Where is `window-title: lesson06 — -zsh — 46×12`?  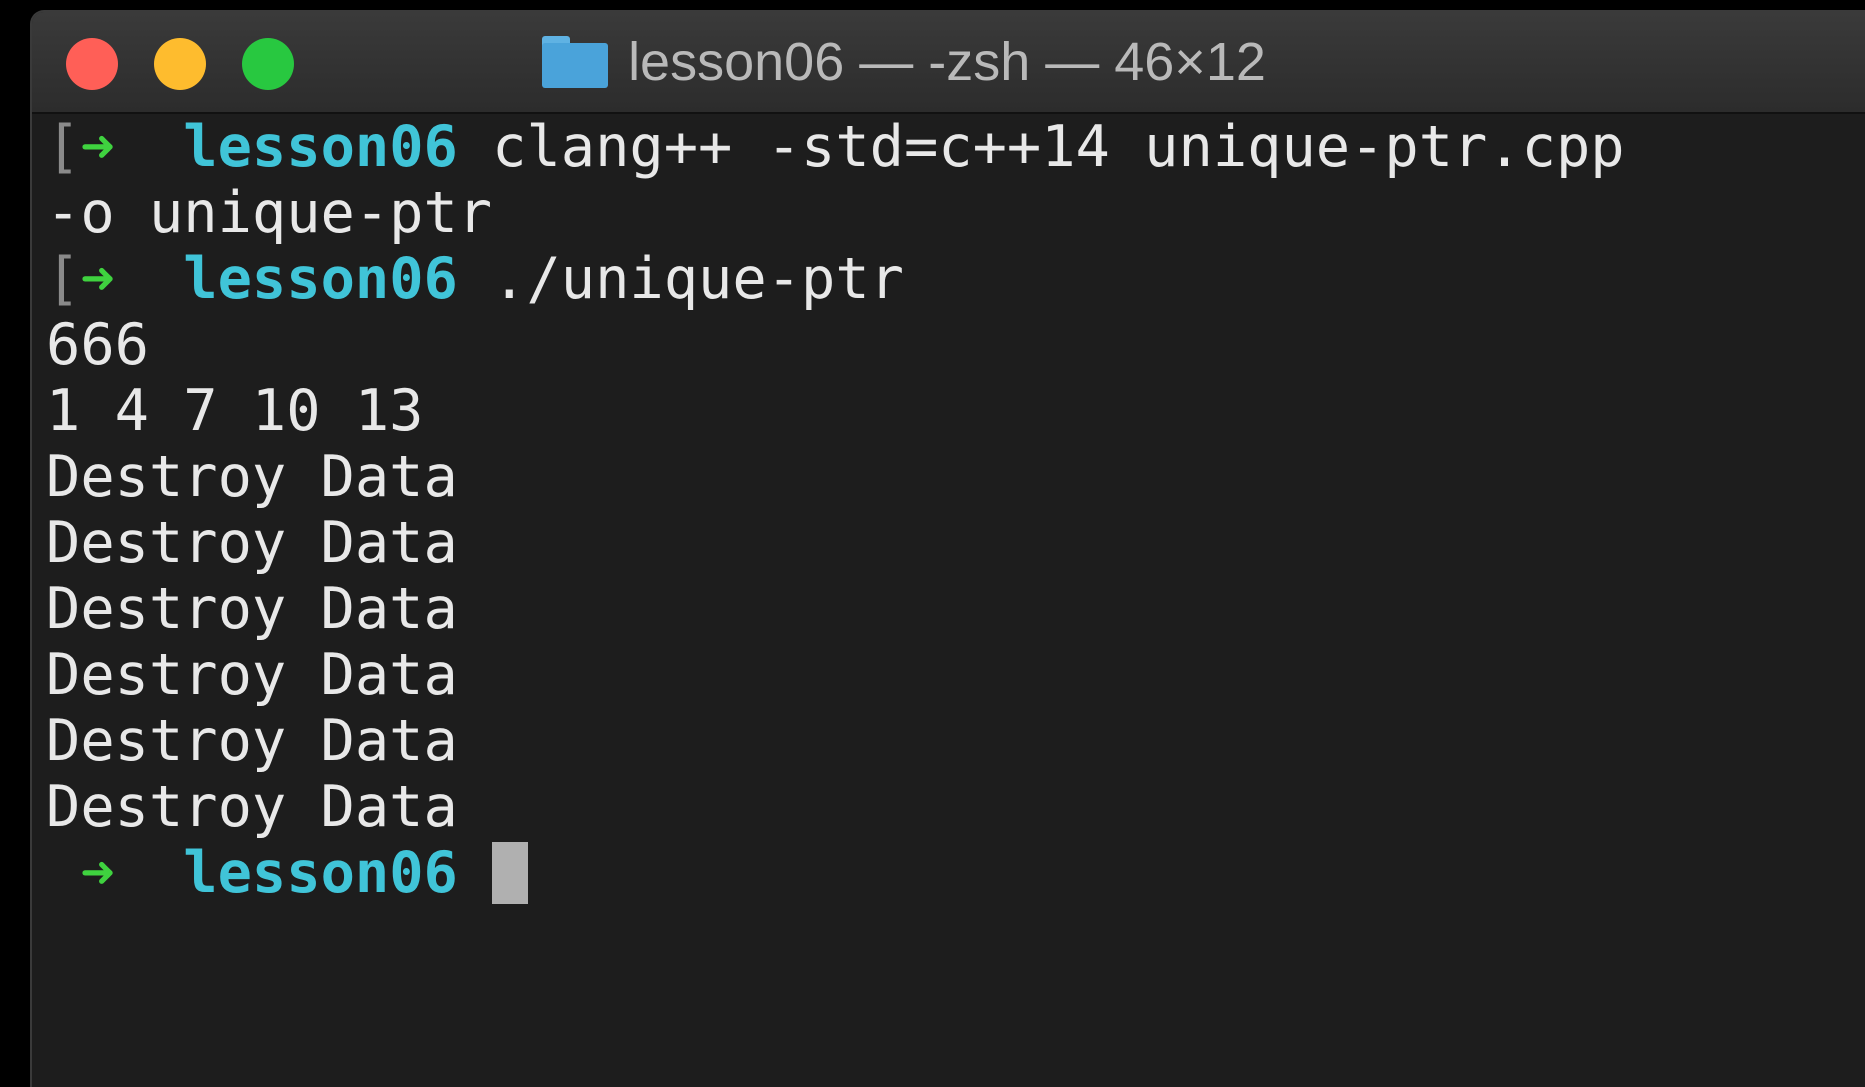 window-title: lesson06 — -zsh — 46×12 is located at coordinates (947, 62).